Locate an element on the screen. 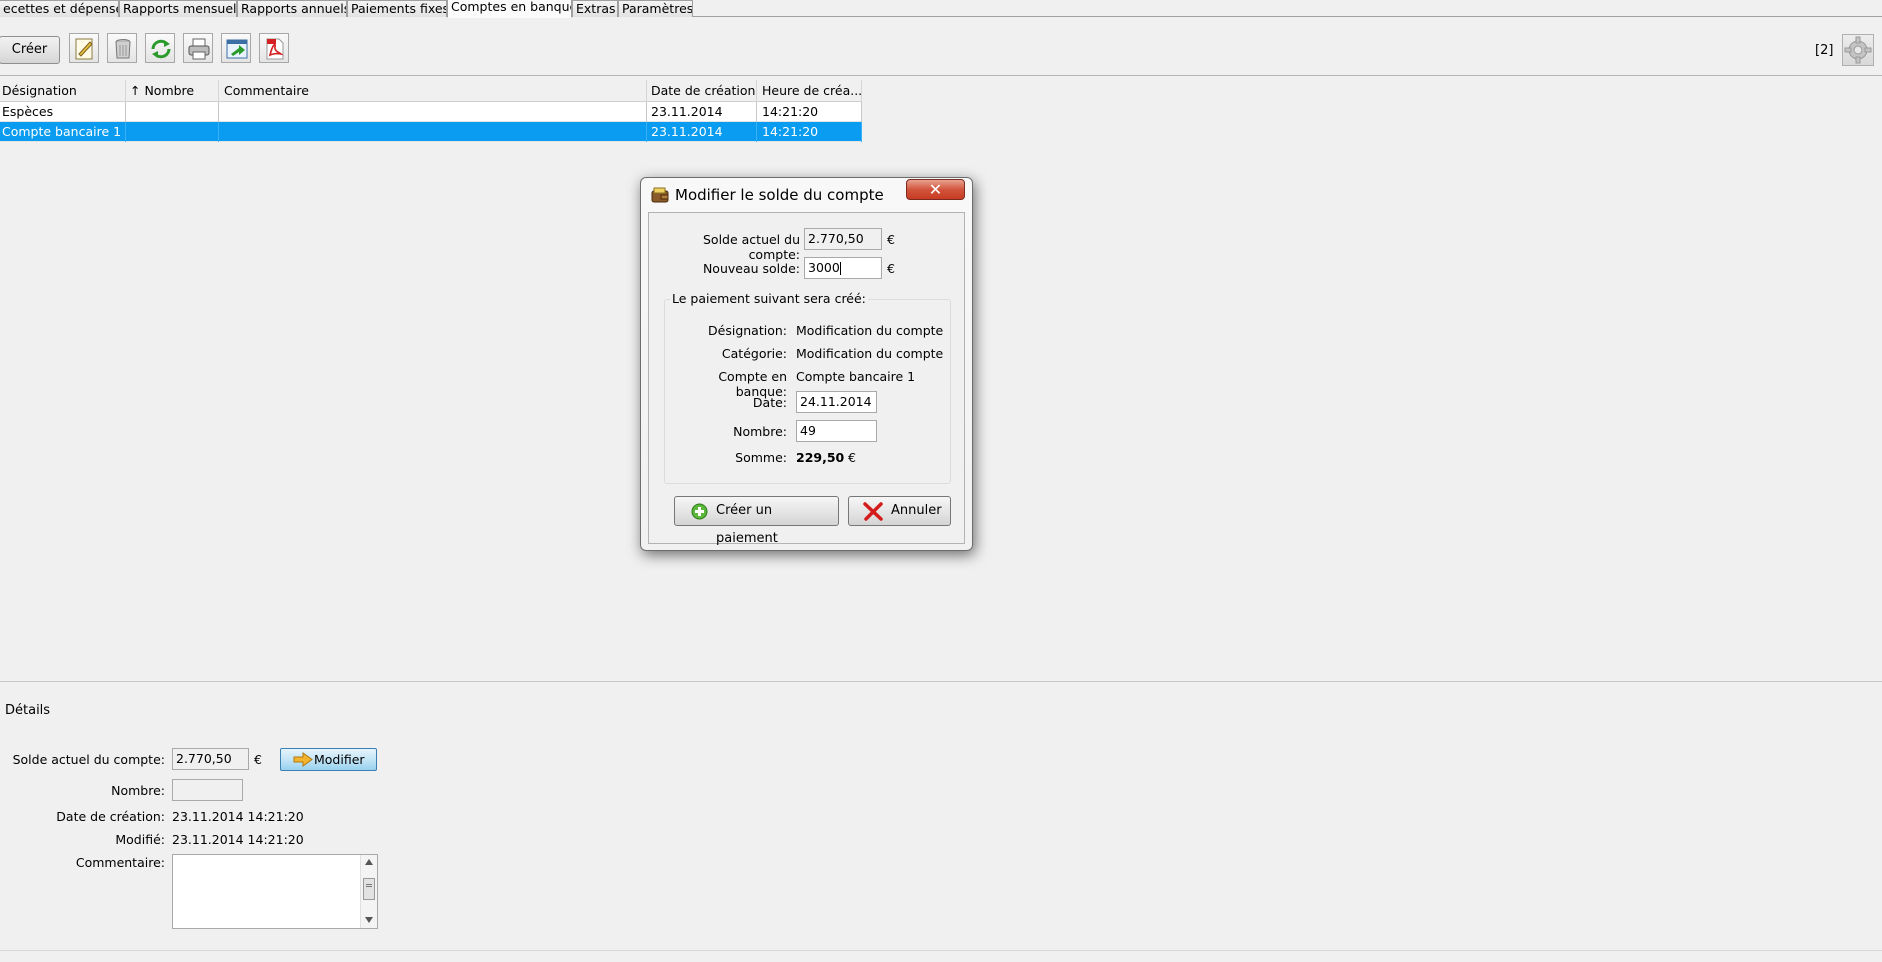 This screenshot has height=962, width=1882. table-row-selected: Compte bancaire 1 23.11.2014 14:21:20 is located at coordinates (431, 132).